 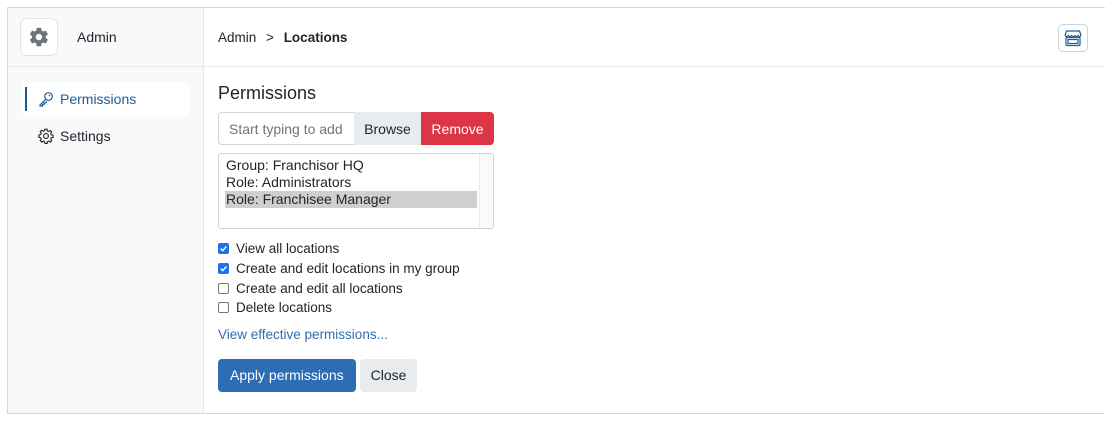 What do you see at coordinates (46, 136) in the screenshot?
I see `gear-outline-icon` at bounding box center [46, 136].